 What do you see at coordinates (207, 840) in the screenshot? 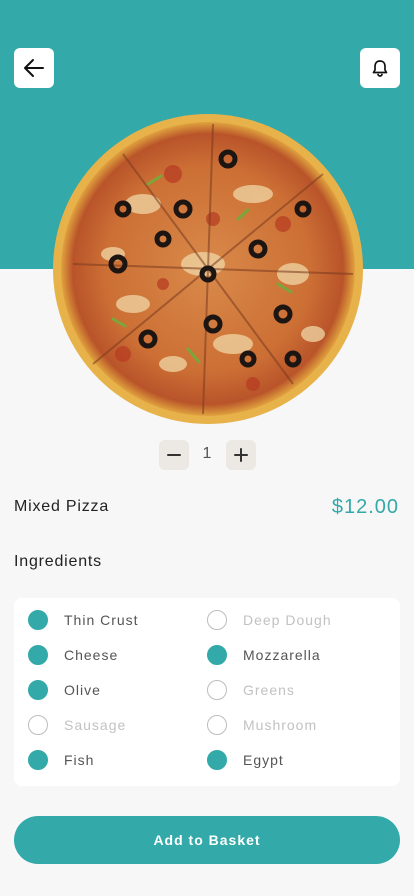
I see `add-to-basket-button: Add to Basket` at bounding box center [207, 840].